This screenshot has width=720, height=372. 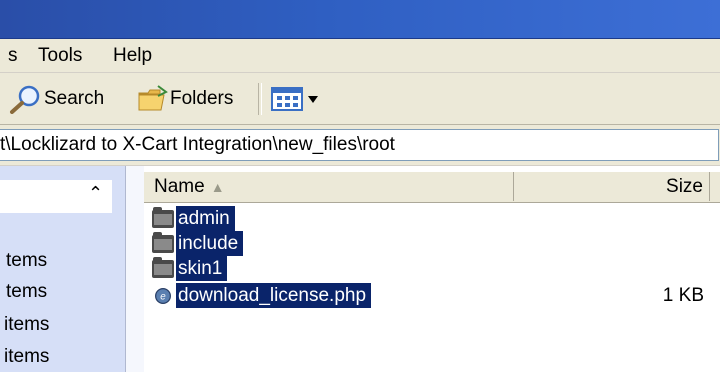 I want to click on toolbar: Search Folders, so click(x=360, y=99).